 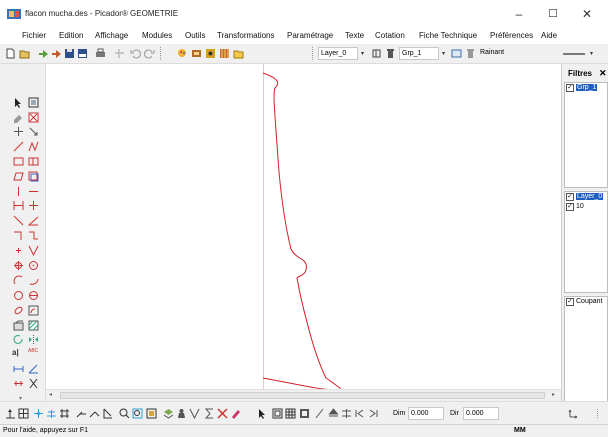 I want to click on polyline-icon, so click(x=33, y=146).